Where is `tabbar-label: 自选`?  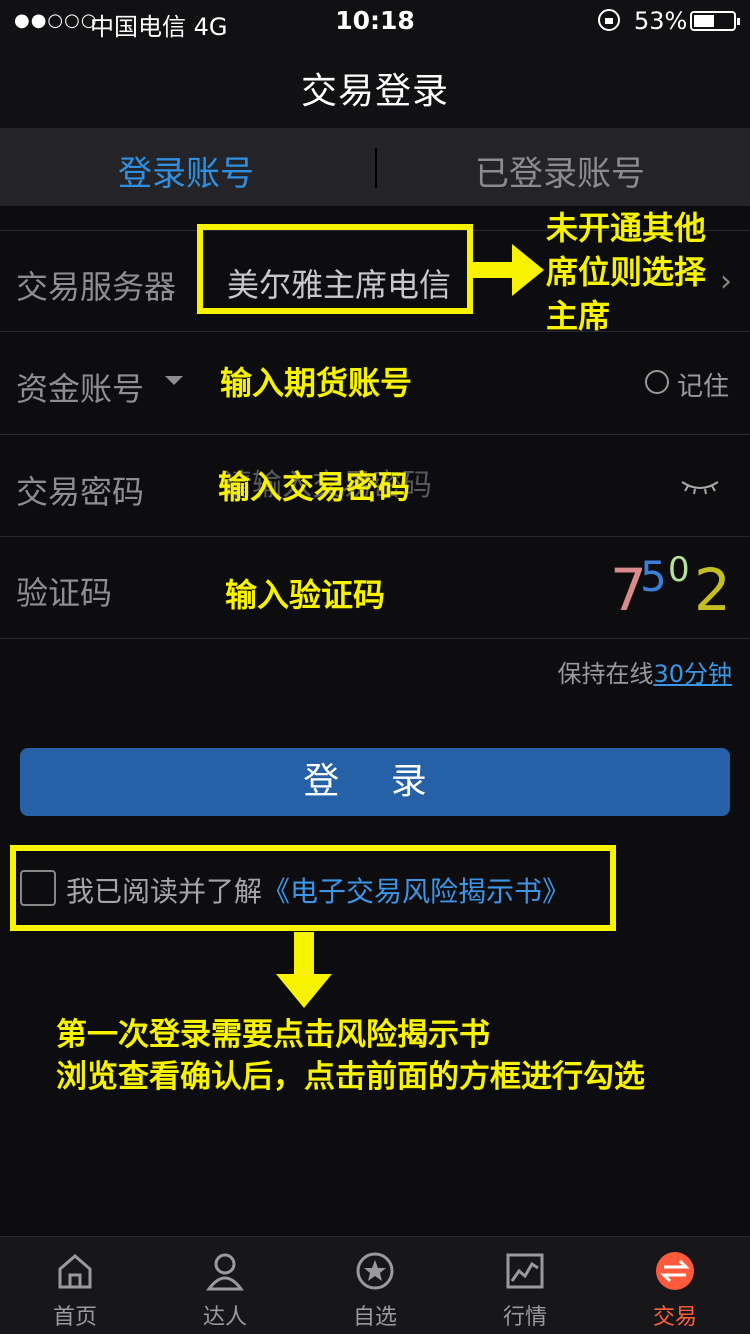
tabbar-label: 自选 is located at coordinates (374, 1317).